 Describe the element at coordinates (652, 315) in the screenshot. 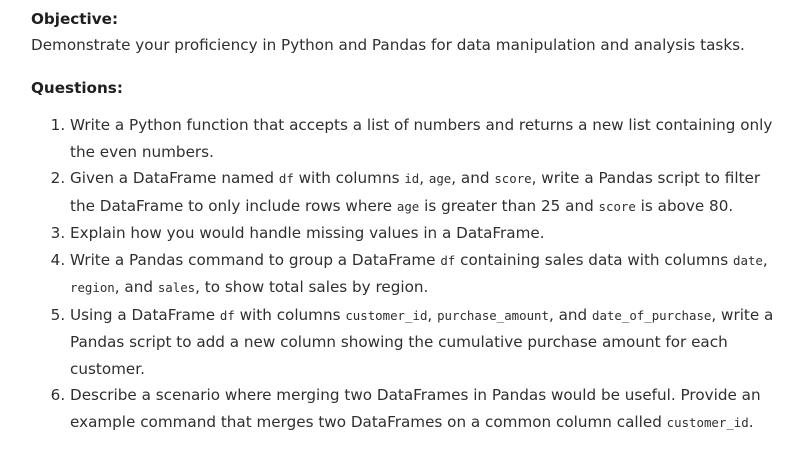

I see `inline-code: date_of_purchase` at that location.